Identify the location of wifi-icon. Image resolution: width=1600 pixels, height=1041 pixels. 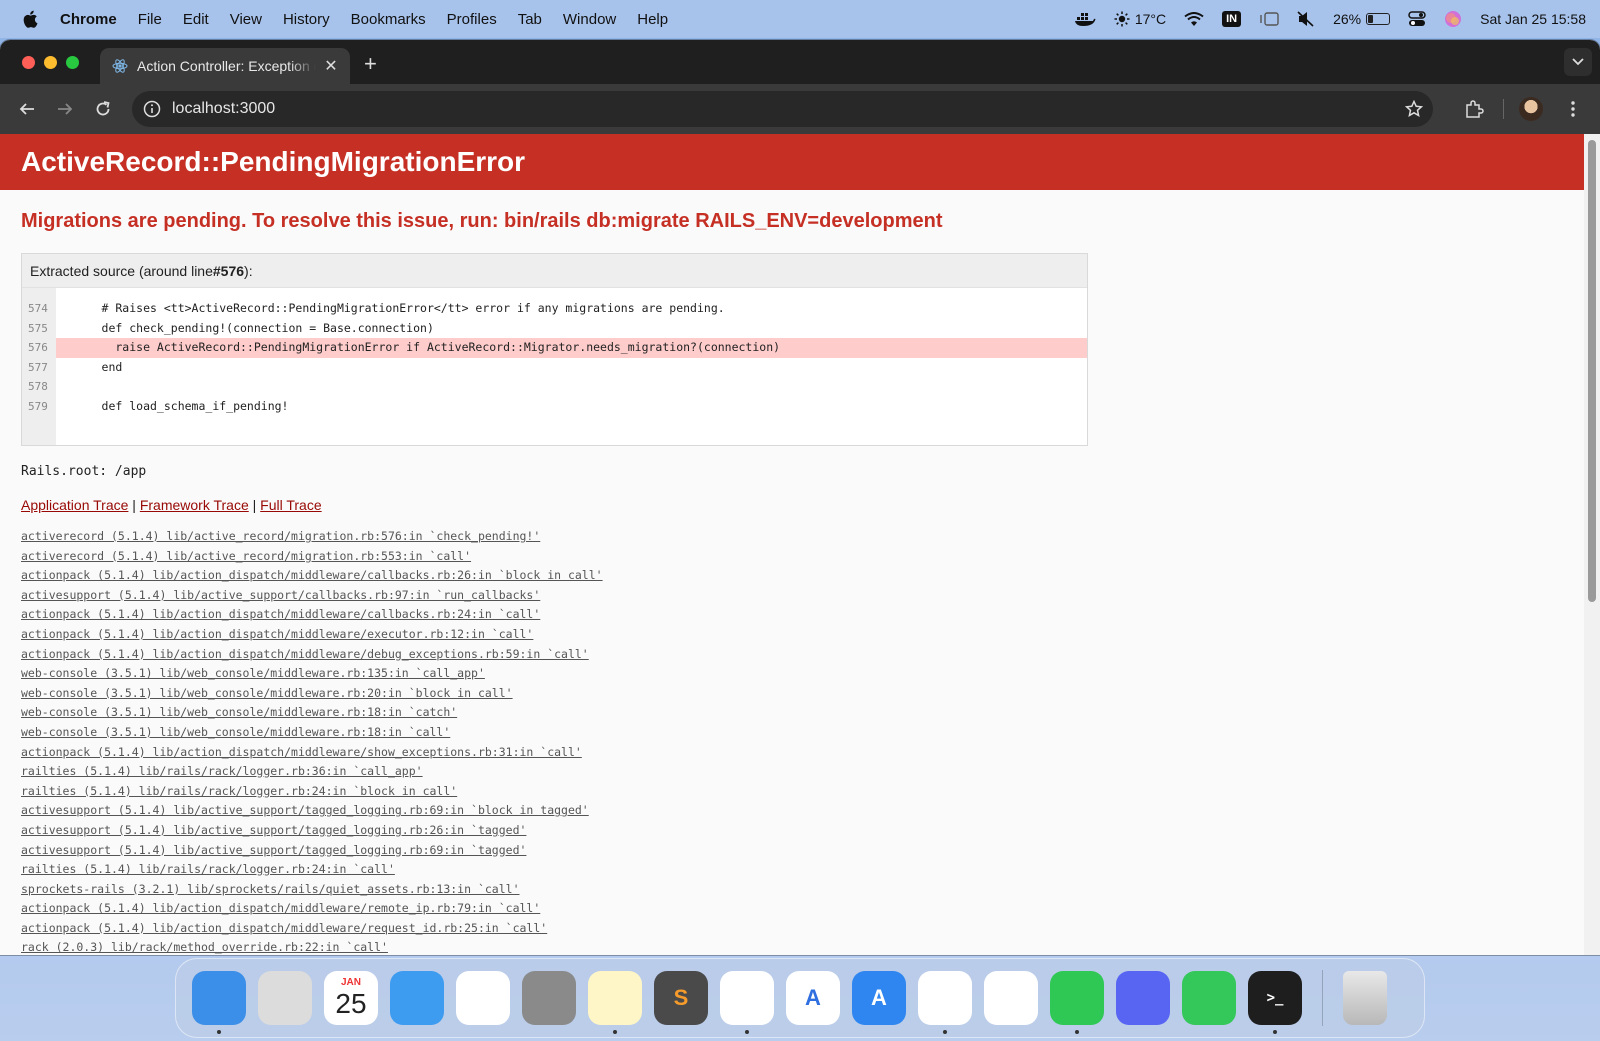
(1194, 19).